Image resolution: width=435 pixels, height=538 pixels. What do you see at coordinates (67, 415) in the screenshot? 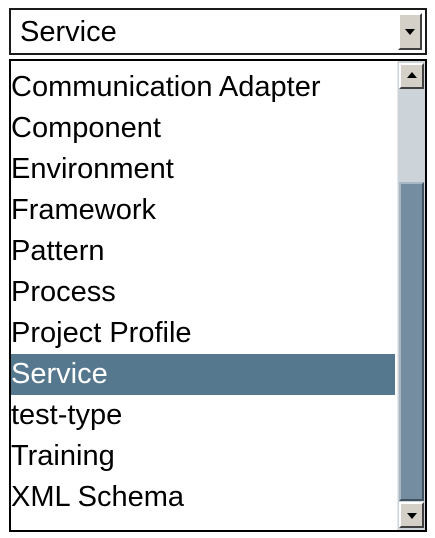
I see `option-label: test-type` at bounding box center [67, 415].